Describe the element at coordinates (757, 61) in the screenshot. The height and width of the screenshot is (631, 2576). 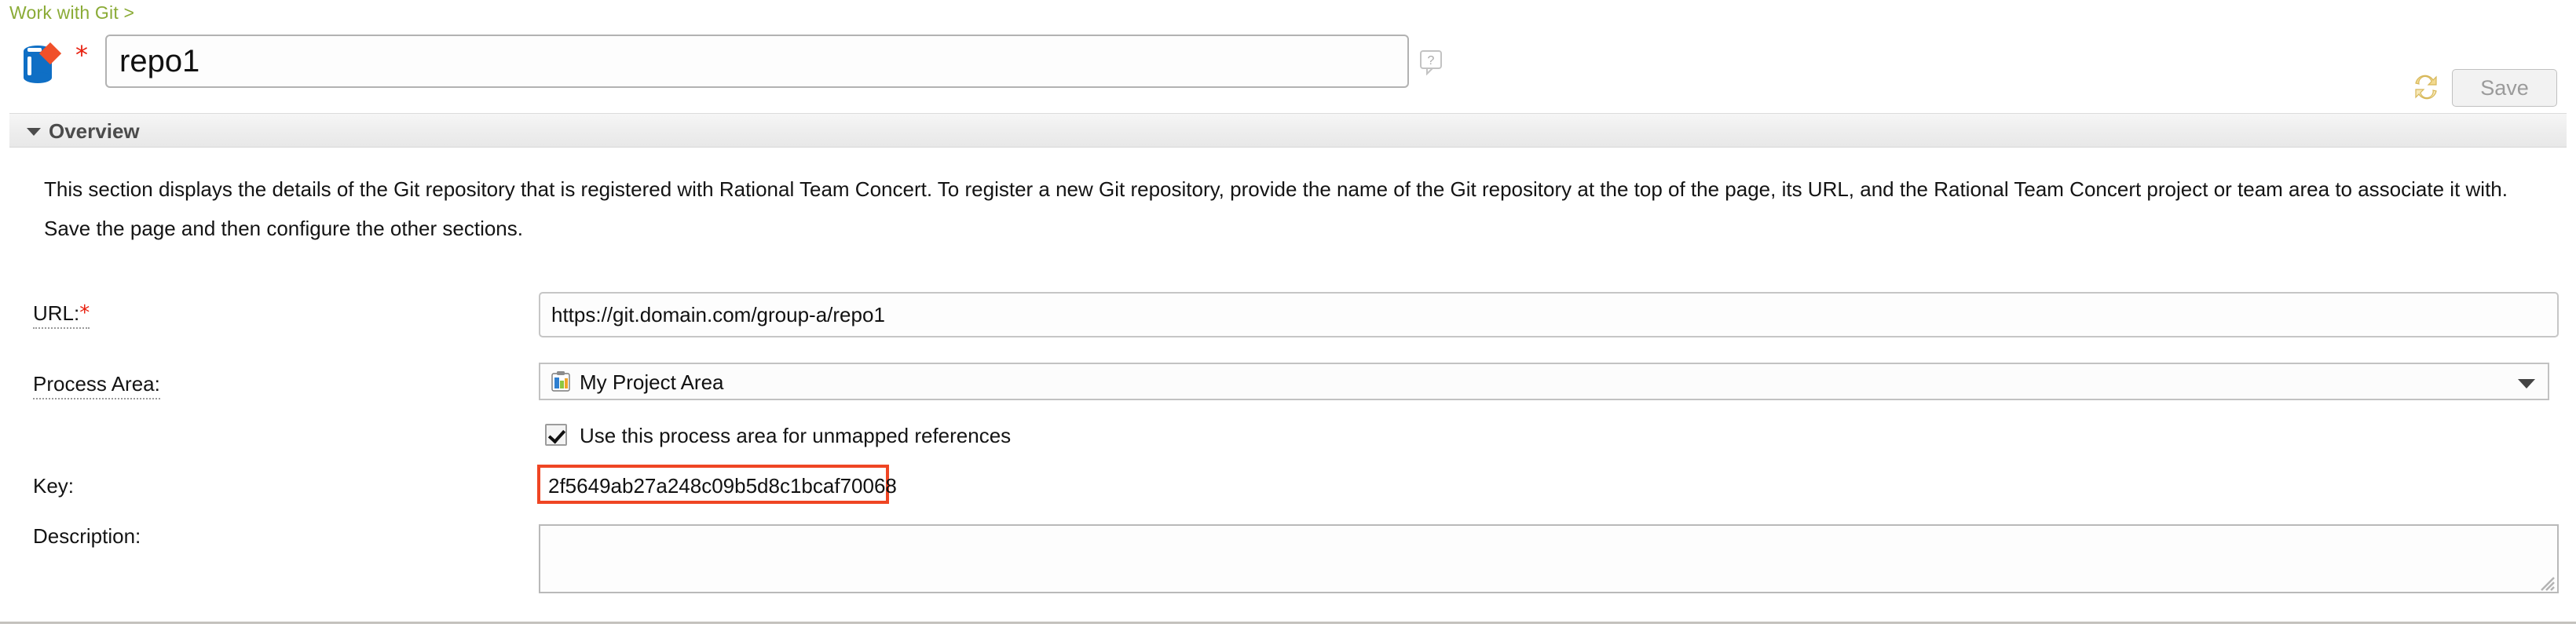
I see `repository-name-input` at that location.